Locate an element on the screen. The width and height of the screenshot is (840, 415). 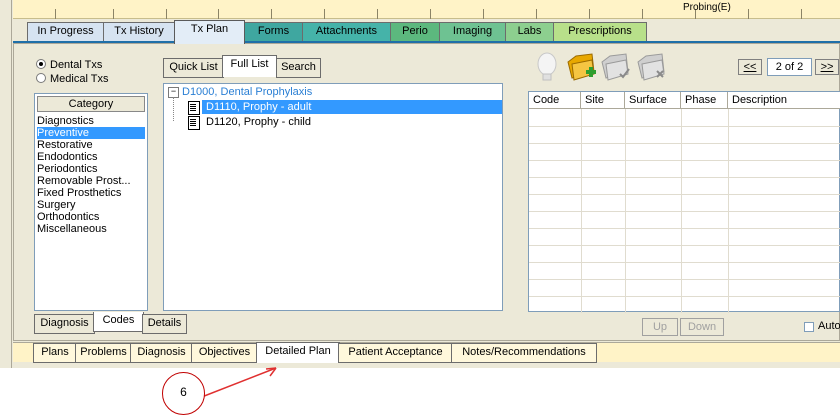
add-folder-icon is located at coordinates (581, 67).